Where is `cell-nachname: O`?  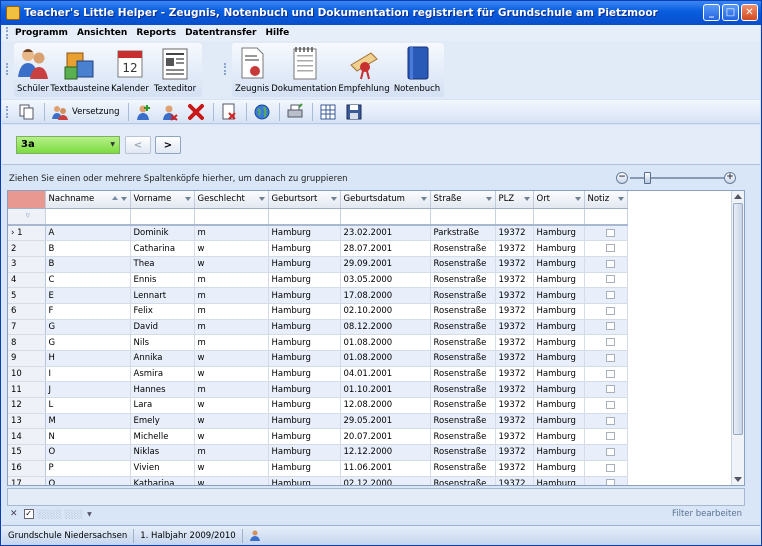 cell-nachname: O is located at coordinates (88, 452).